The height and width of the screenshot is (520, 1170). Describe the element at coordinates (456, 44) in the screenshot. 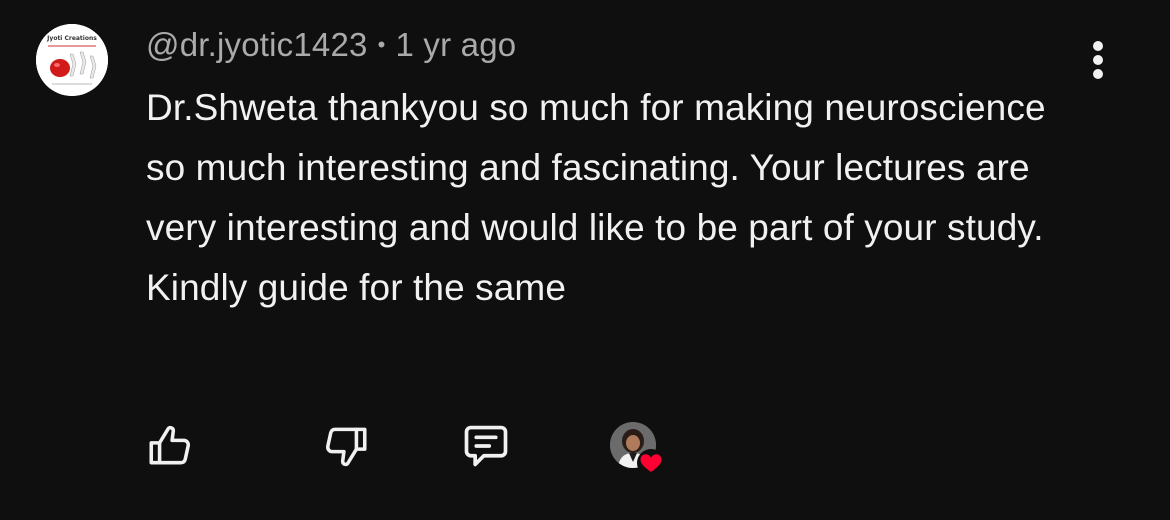

I see `comment-timestamp: 1 yr ago` at that location.